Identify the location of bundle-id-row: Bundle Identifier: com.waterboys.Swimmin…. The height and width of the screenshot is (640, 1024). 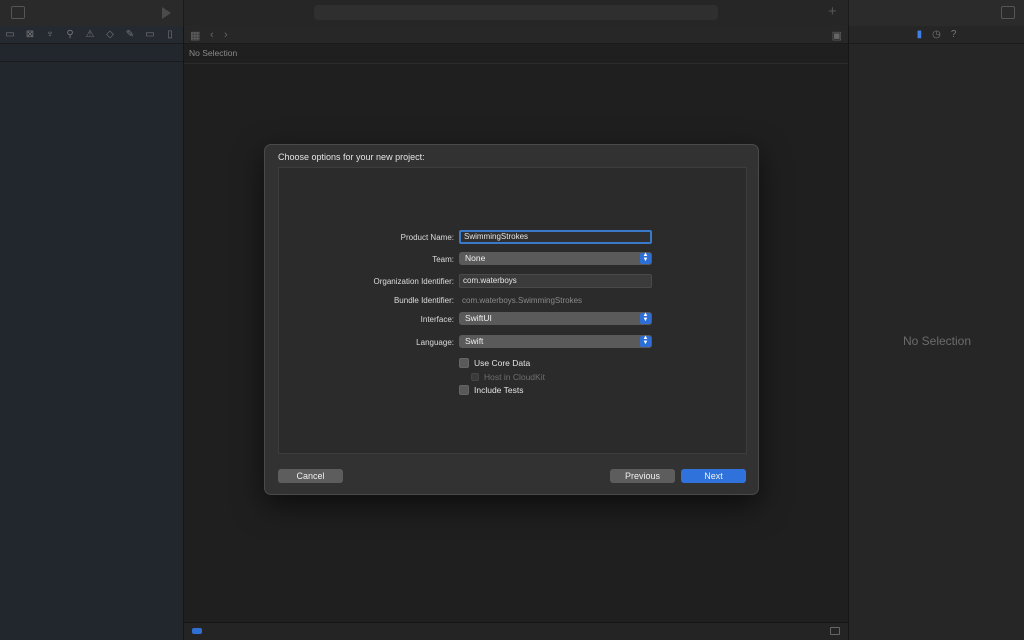
(512, 301).